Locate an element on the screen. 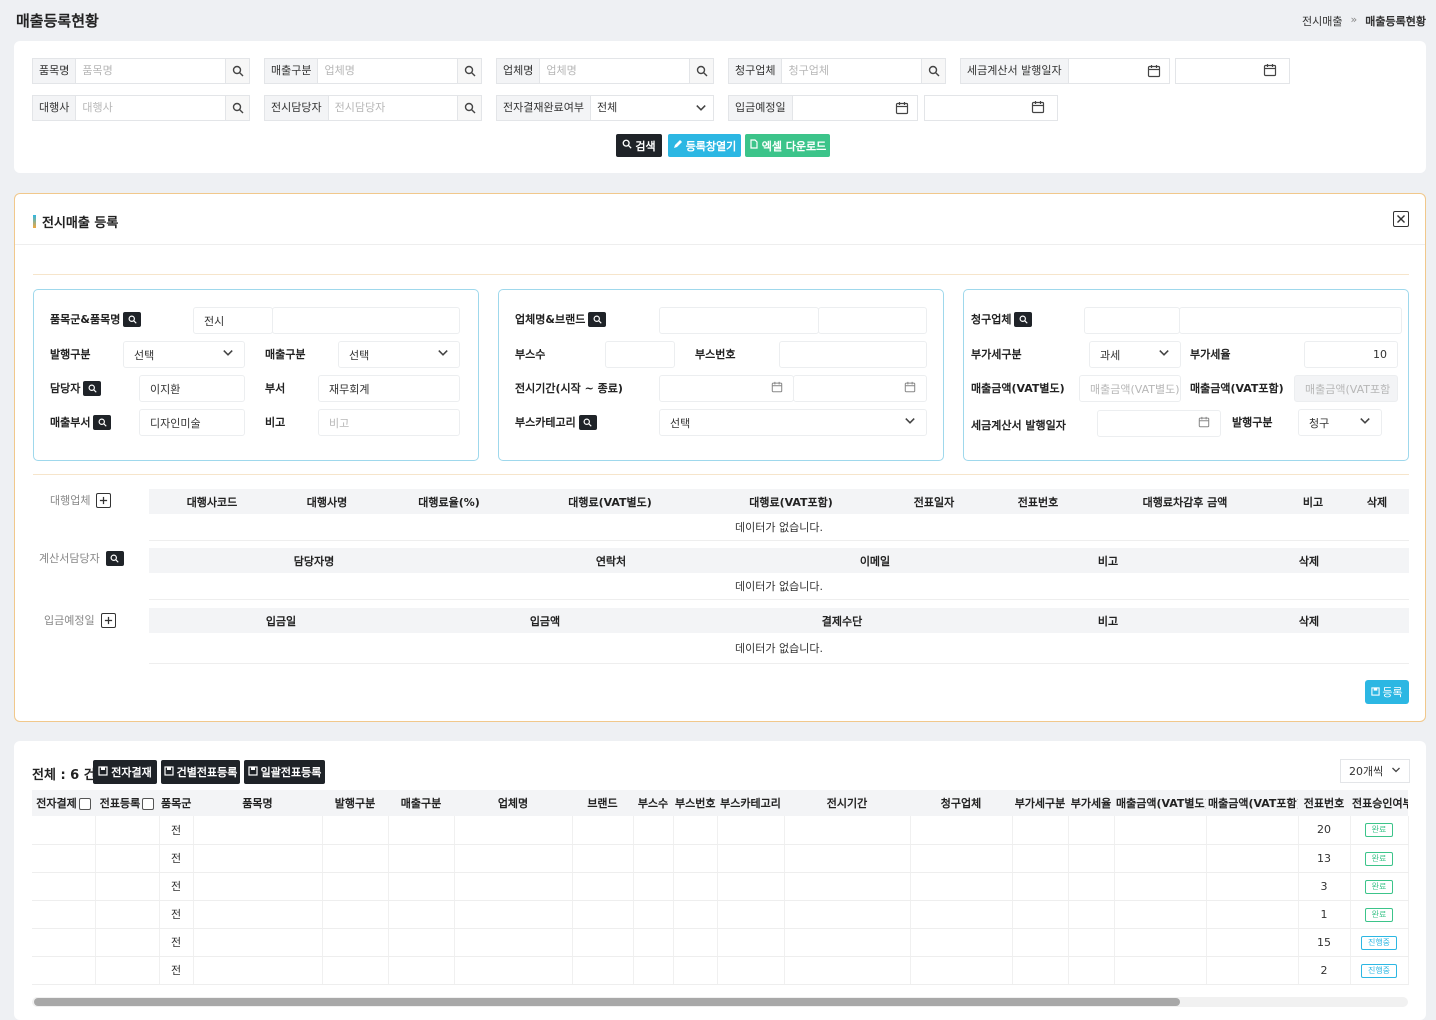  vat-type-select: 과세 is located at coordinates (1135, 354).